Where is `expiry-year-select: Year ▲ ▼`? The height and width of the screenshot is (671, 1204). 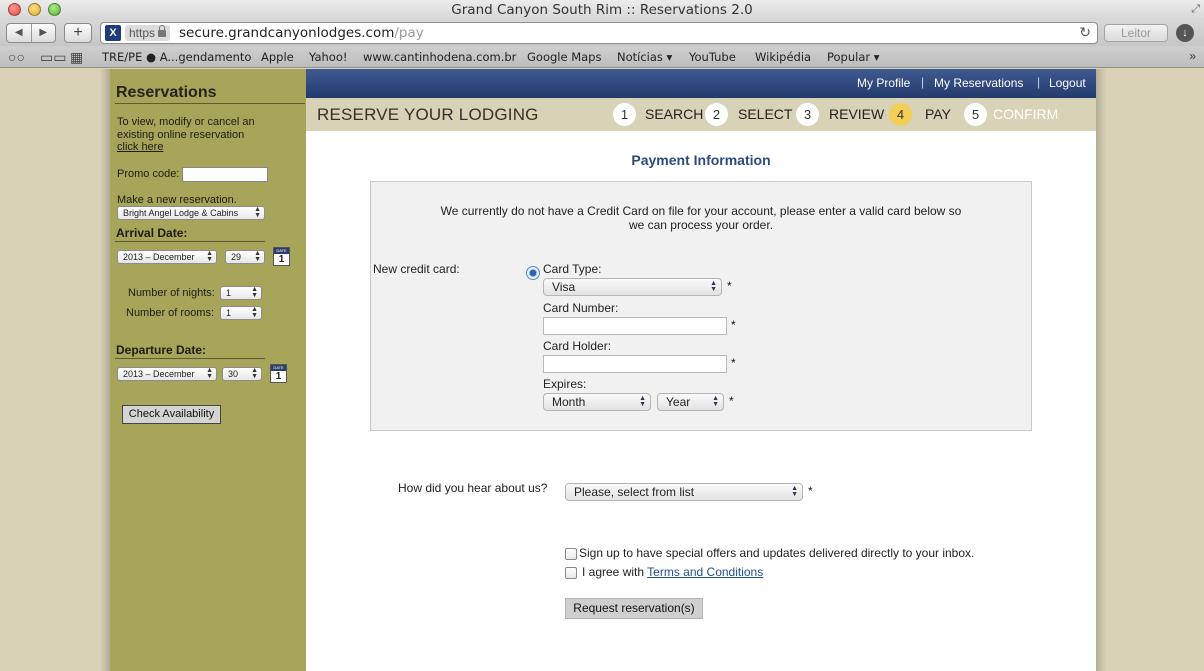
expiry-year-select: Year ▲ ▼ is located at coordinates (690, 402).